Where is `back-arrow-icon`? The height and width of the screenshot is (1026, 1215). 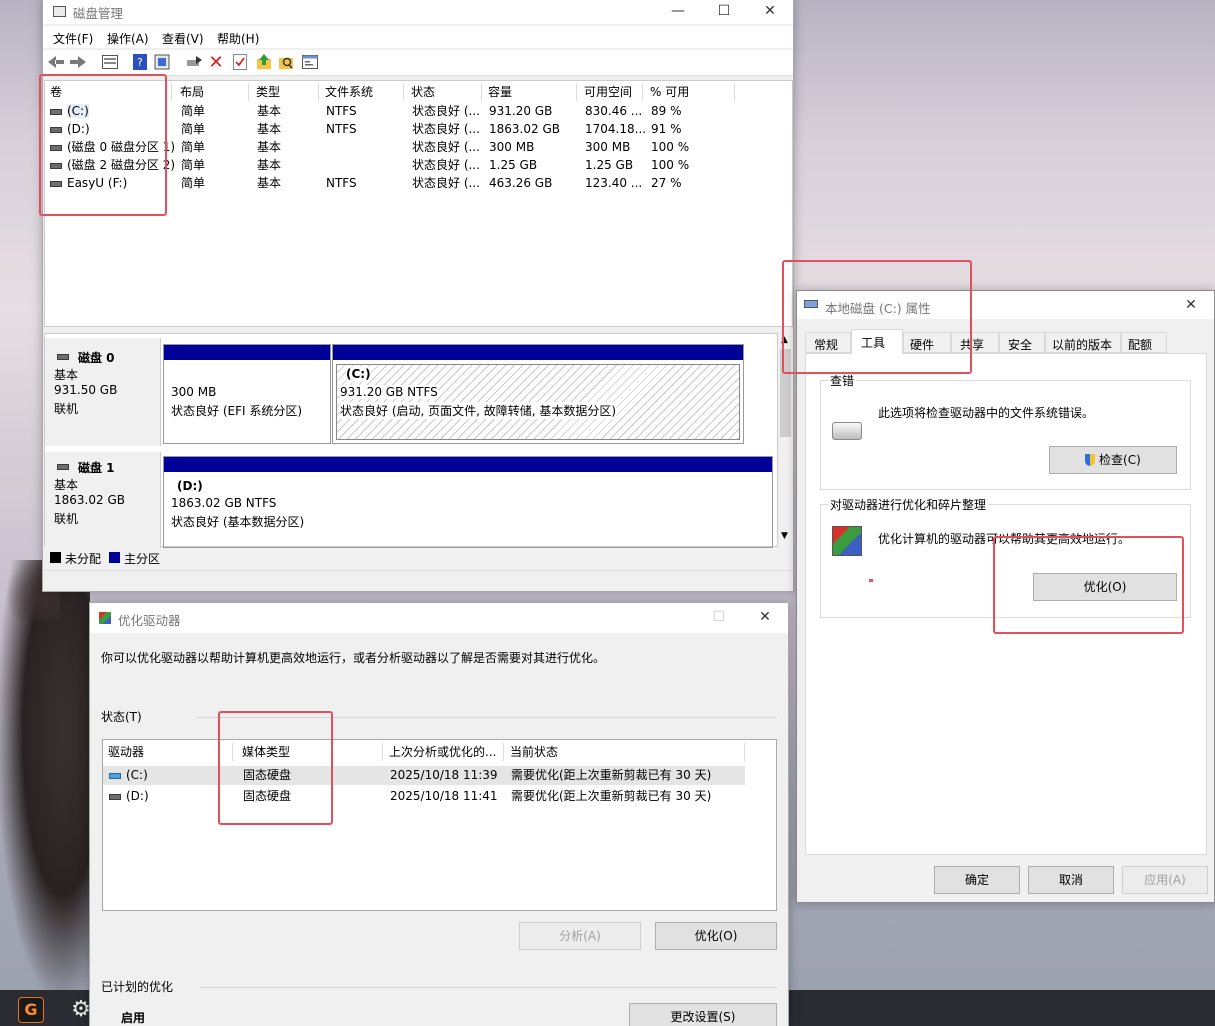 back-arrow-icon is located at coordinates (56, 62).